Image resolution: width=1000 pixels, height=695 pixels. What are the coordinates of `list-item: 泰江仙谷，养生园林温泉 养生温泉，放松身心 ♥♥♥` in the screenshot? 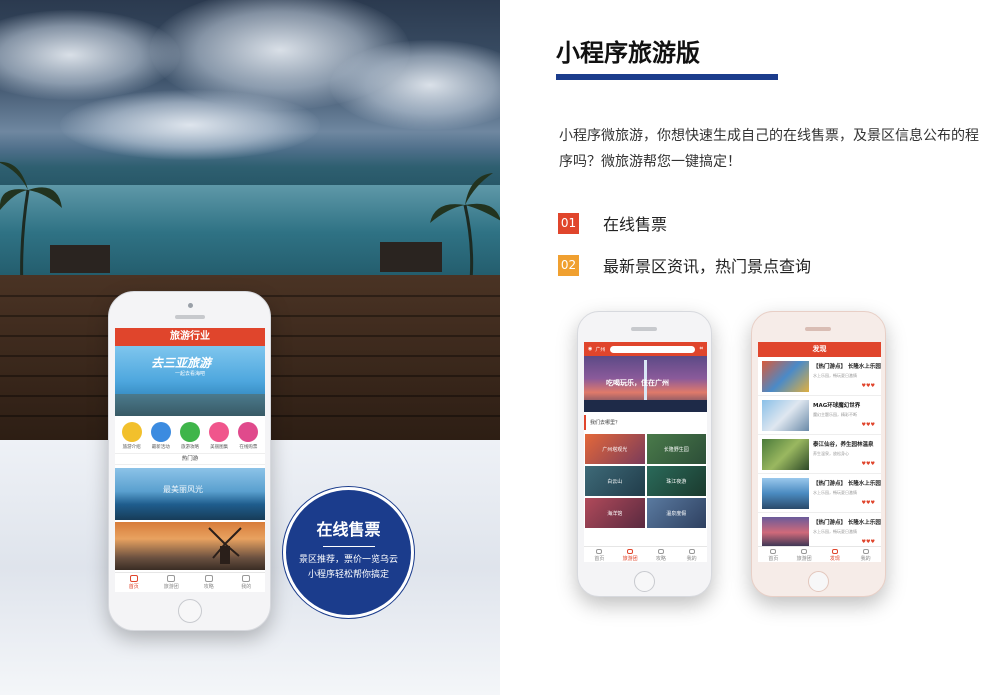 It's located at (819, 454).